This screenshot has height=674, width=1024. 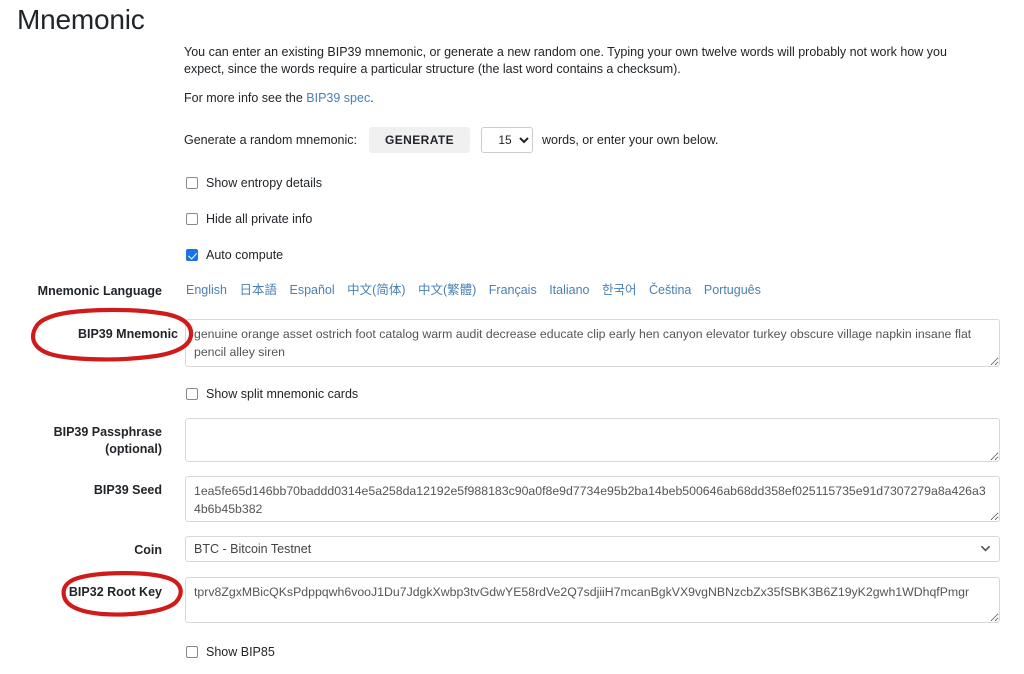 I want to click on lang-link-italian: Italiano, so click(x=569, y=290).